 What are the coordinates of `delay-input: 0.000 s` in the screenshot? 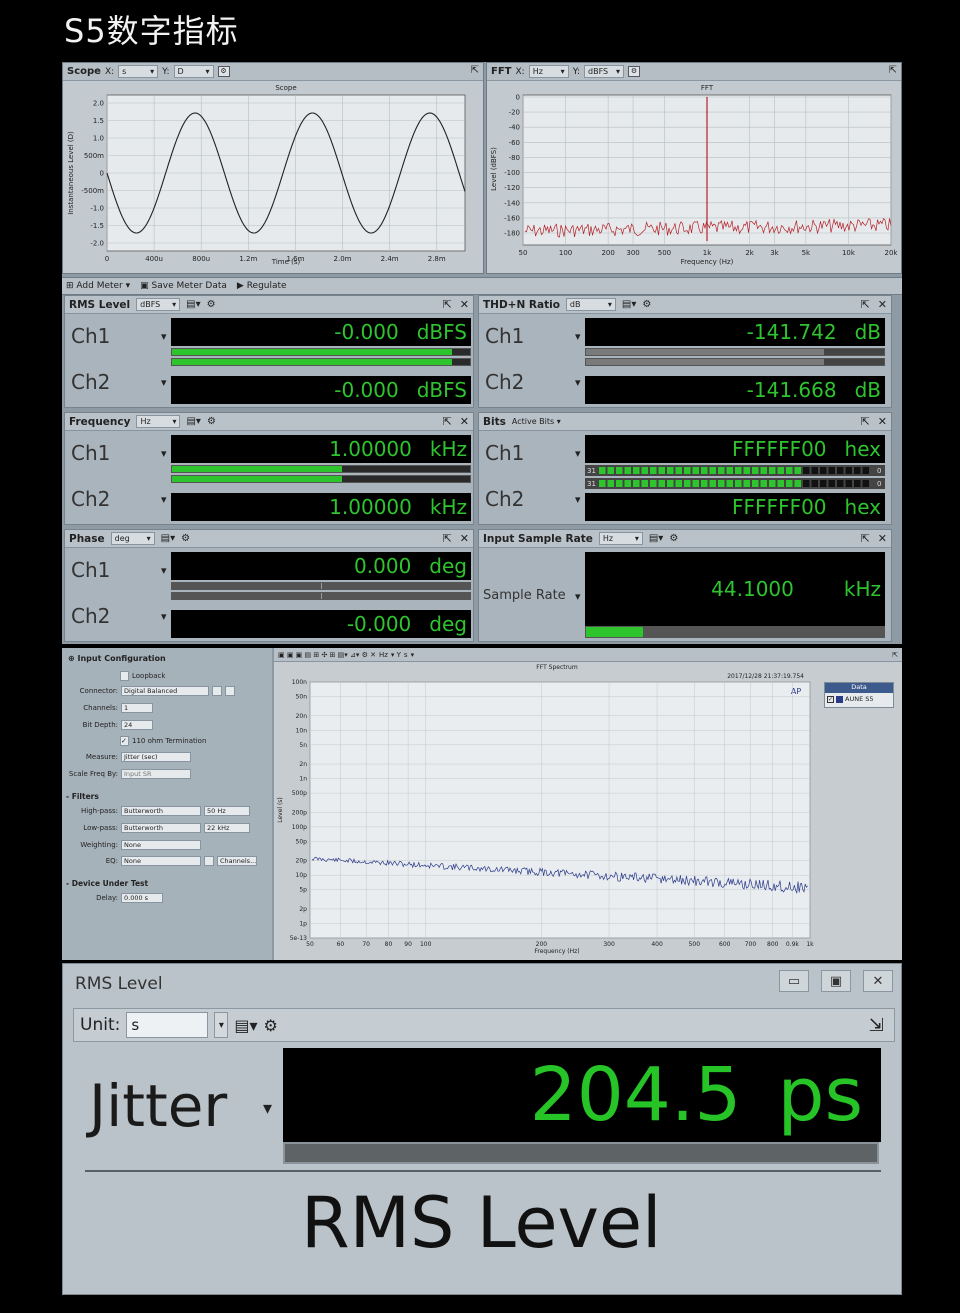 It's located at (142, 898).